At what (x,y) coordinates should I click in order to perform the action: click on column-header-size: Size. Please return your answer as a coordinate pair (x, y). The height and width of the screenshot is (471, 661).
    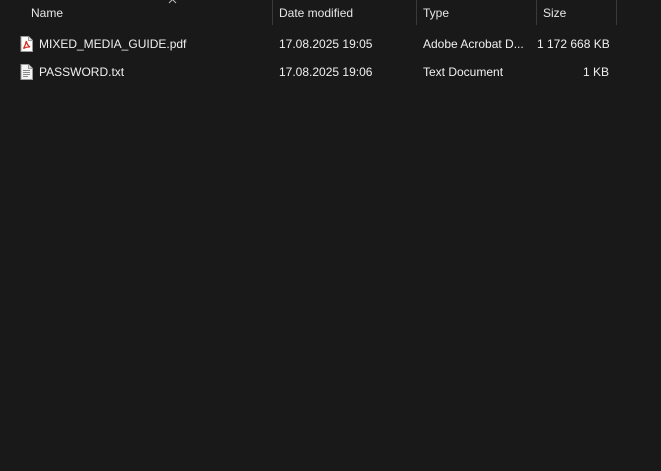
    Looking at the image, I should click on (576, 12).